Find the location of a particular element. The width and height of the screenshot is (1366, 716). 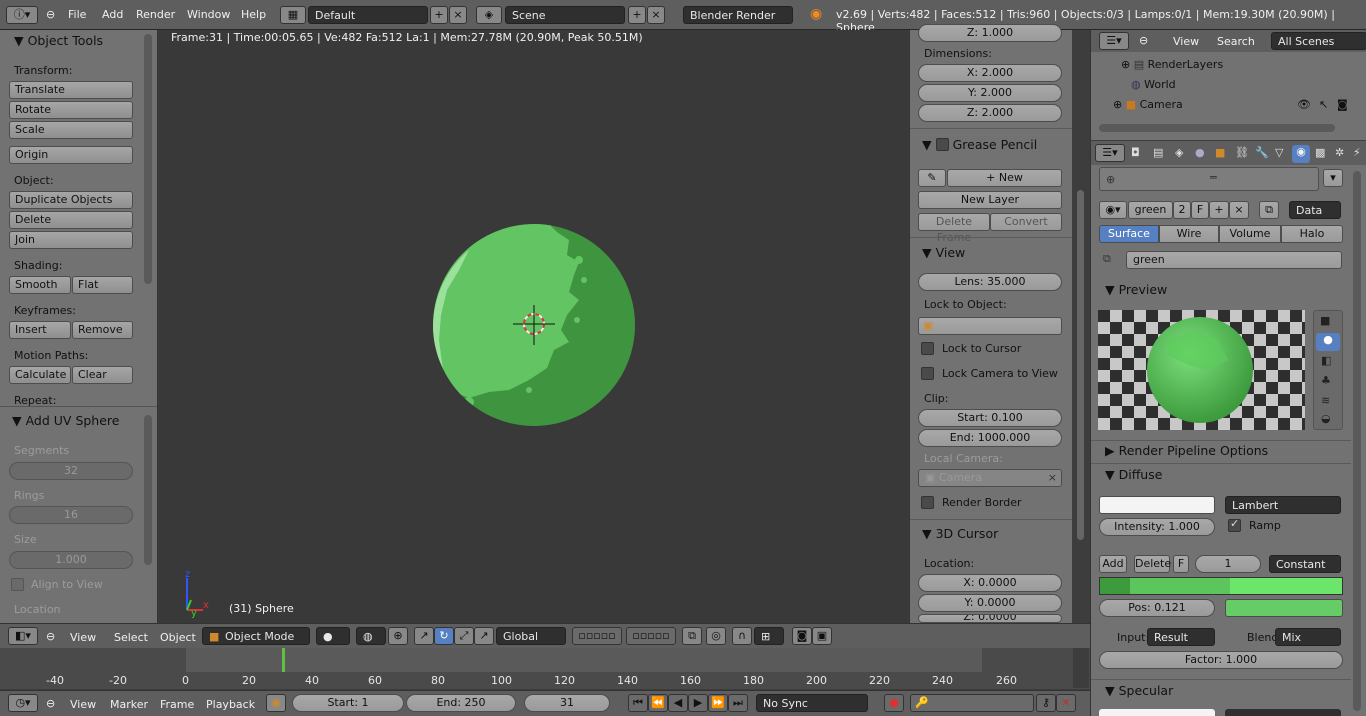

local-camera-field: ▣ Camera × is located at coordinates (990, 478).